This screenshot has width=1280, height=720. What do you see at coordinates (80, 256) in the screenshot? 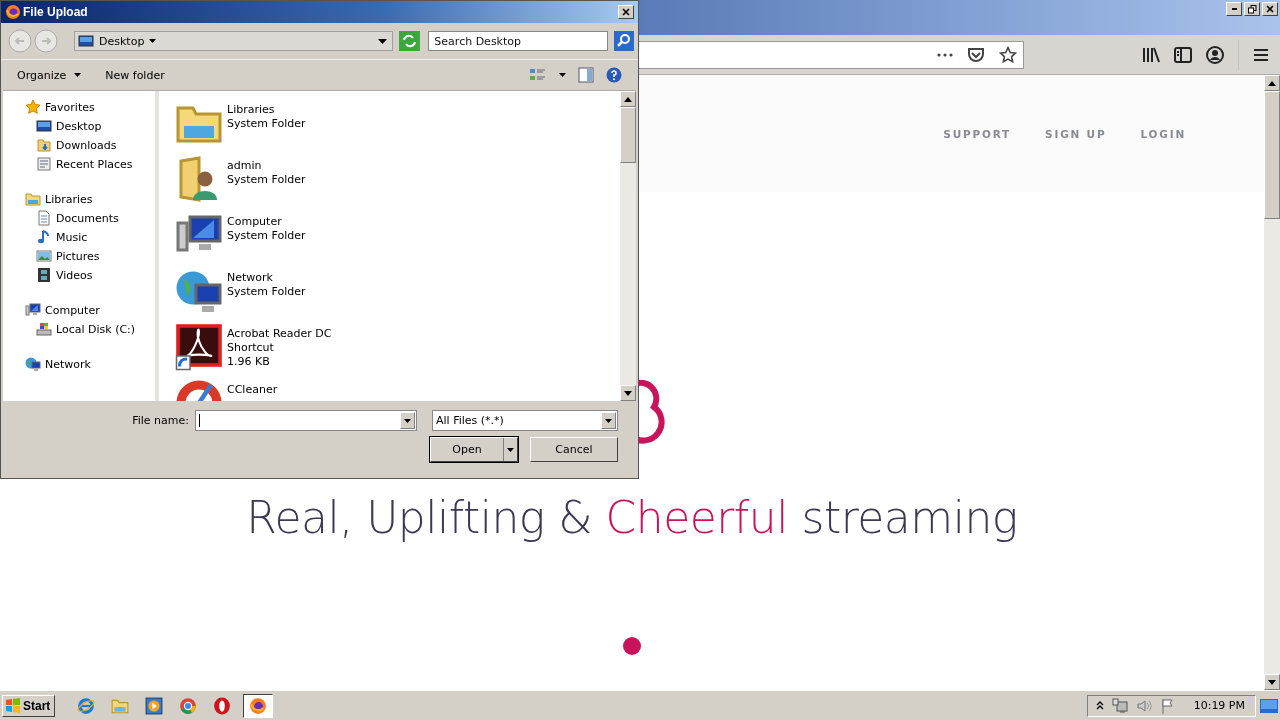
I see `nav-item: Pictures` at bounding box center [80, 256].